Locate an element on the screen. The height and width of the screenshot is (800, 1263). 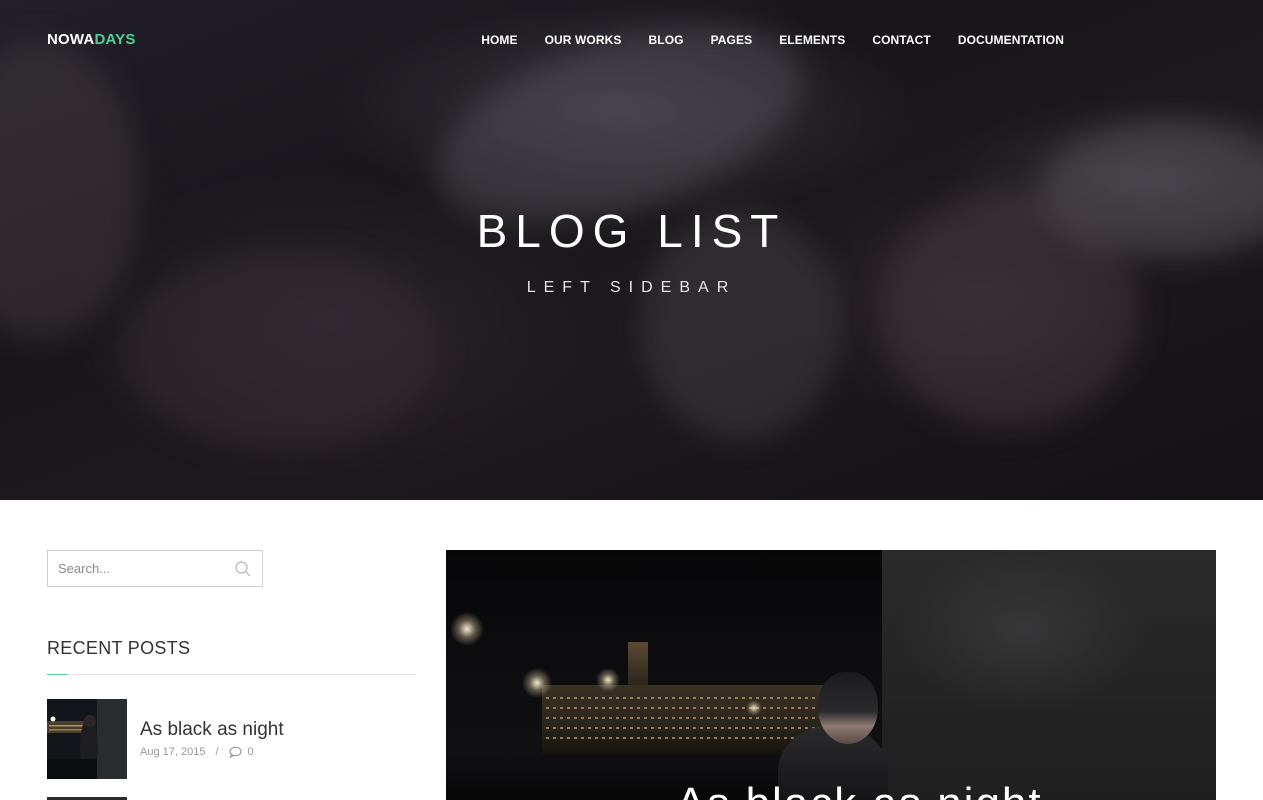
recent-post-meta: Aug 17, 2015 / 0 is located at coordinates (197, 752).